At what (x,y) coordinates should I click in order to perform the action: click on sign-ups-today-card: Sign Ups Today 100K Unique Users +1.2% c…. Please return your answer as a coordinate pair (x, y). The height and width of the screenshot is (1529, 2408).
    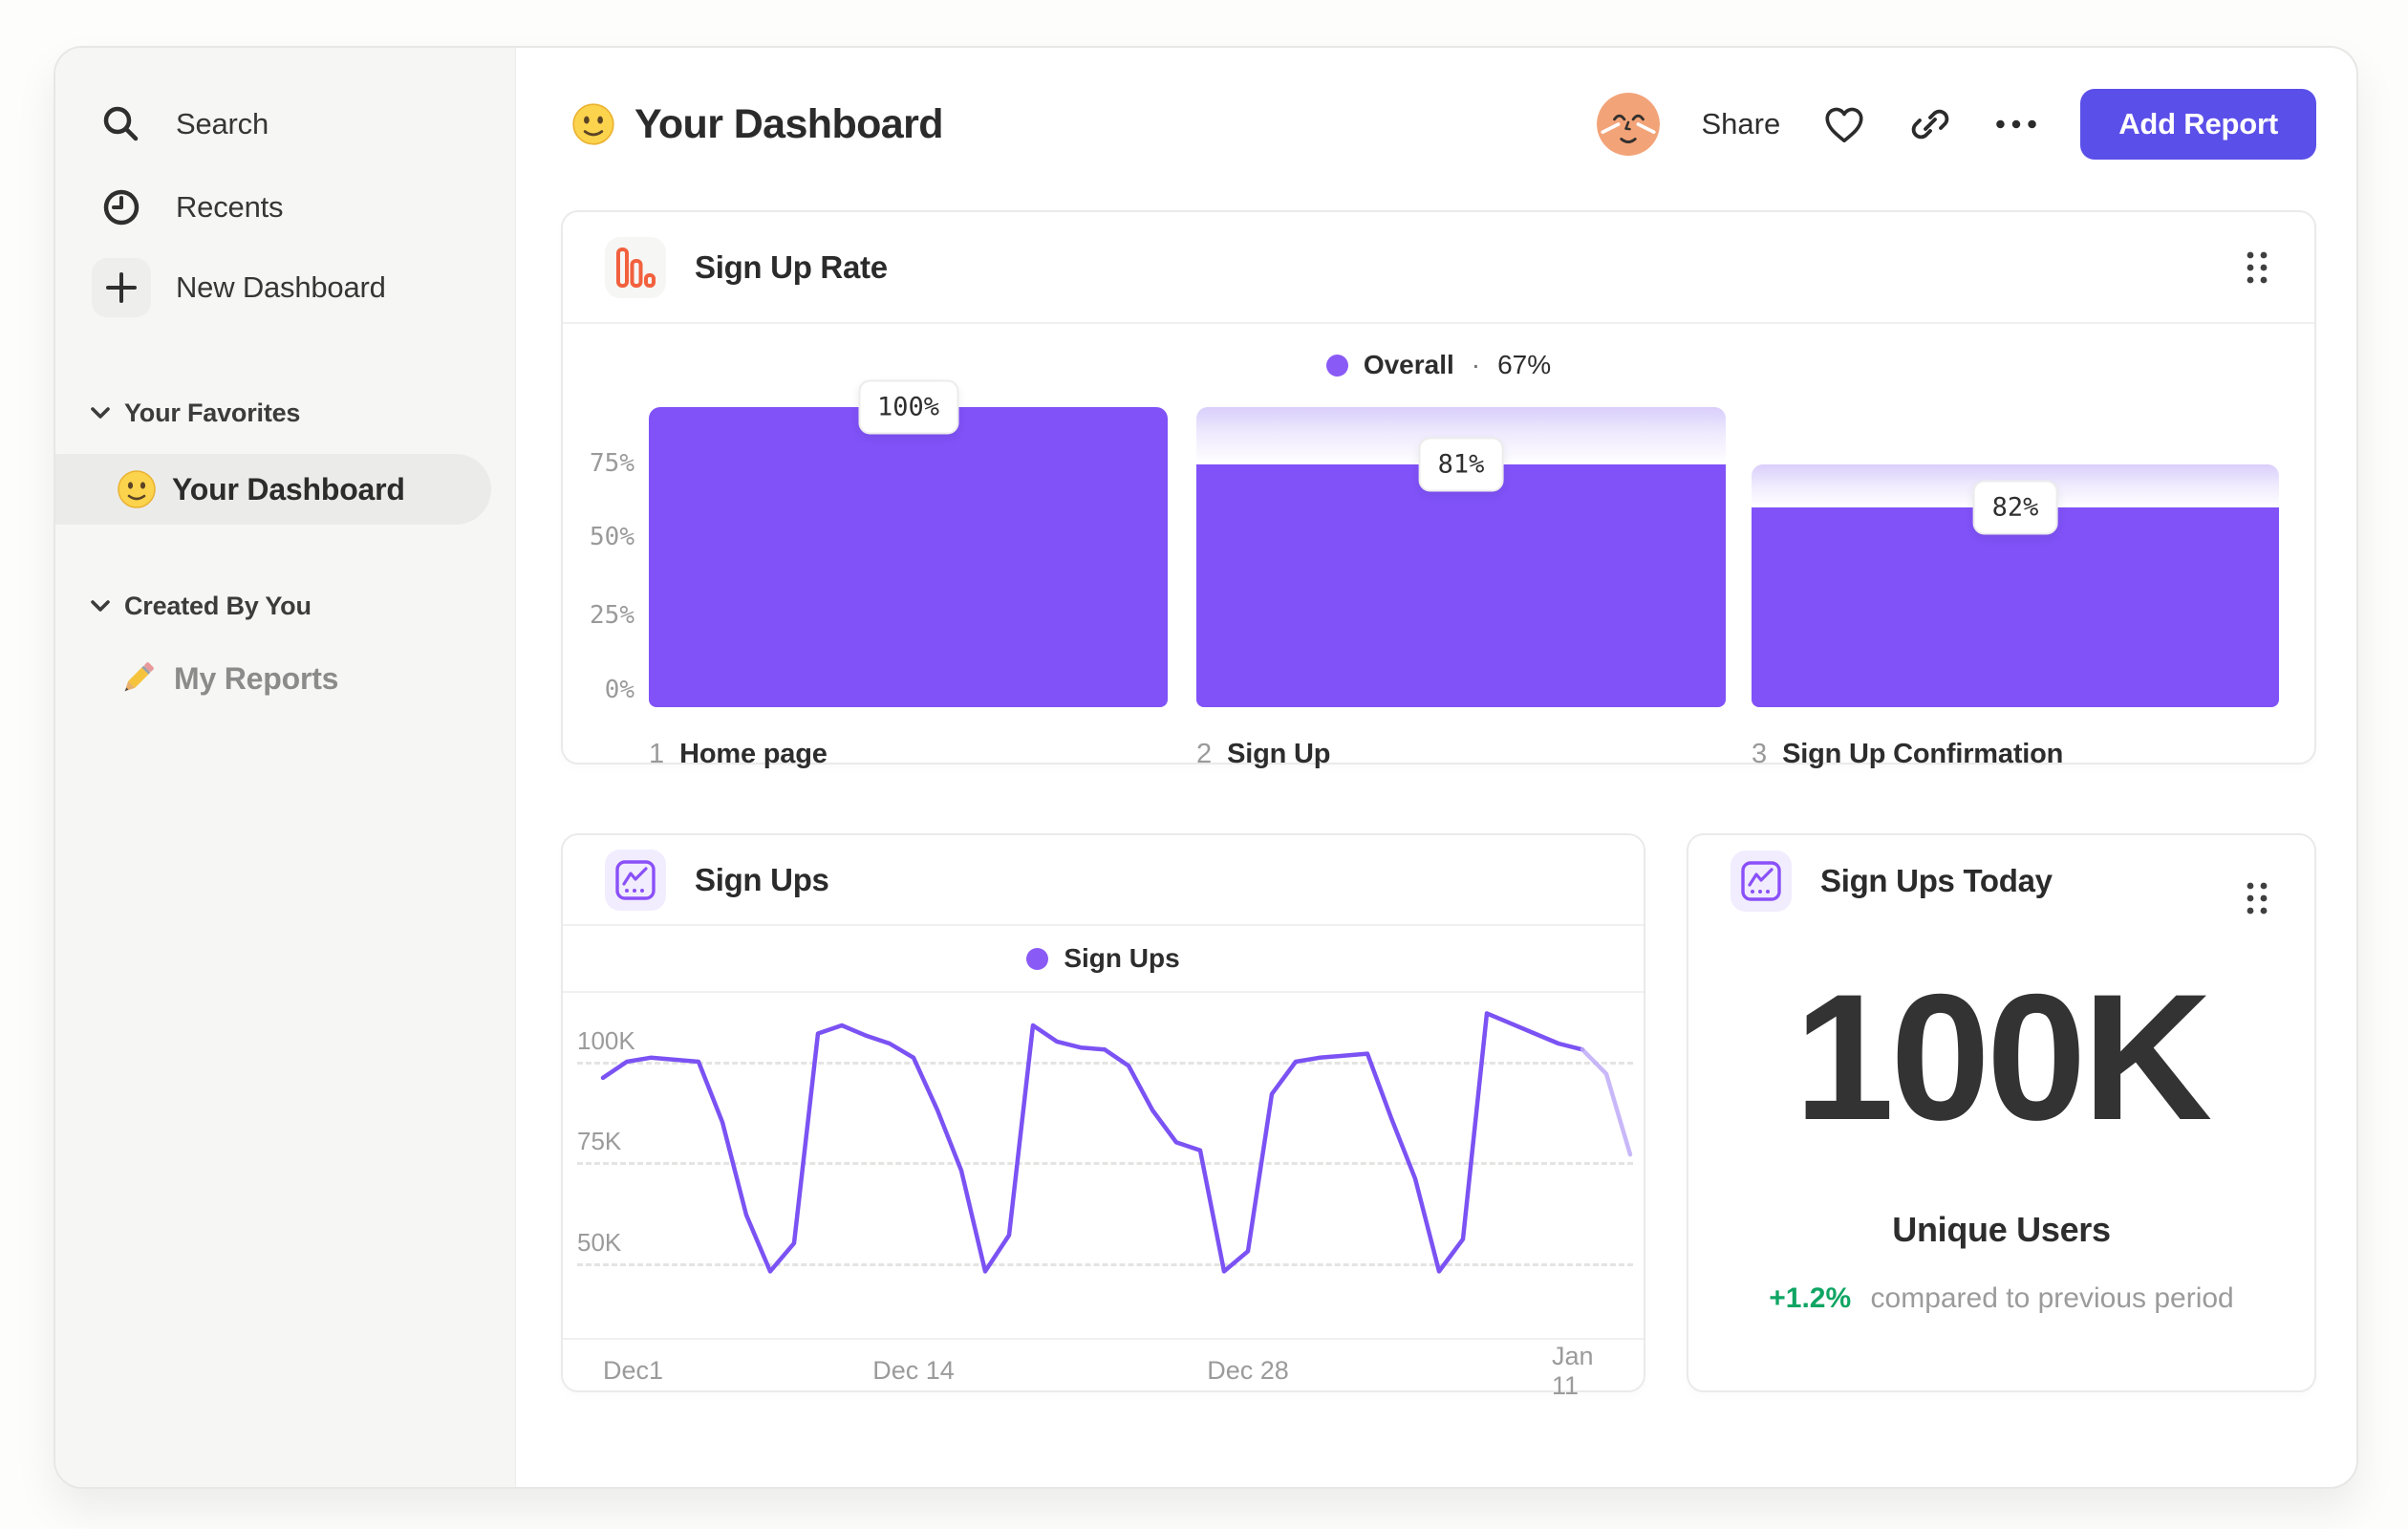
    Looking at the image, I should click on (2001, 1112).